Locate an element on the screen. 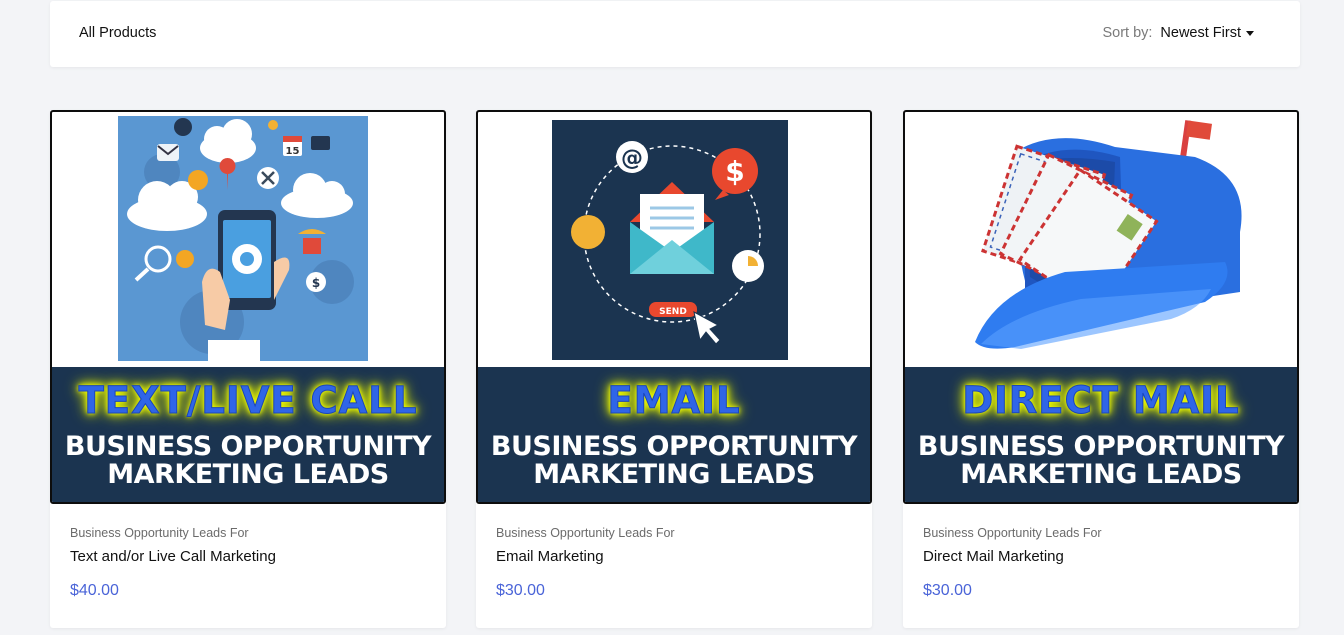 Image resolution: width=1344 pixels, height=635 pixels. product-name-link: Email Marketing is located at coordinates (550, 556).